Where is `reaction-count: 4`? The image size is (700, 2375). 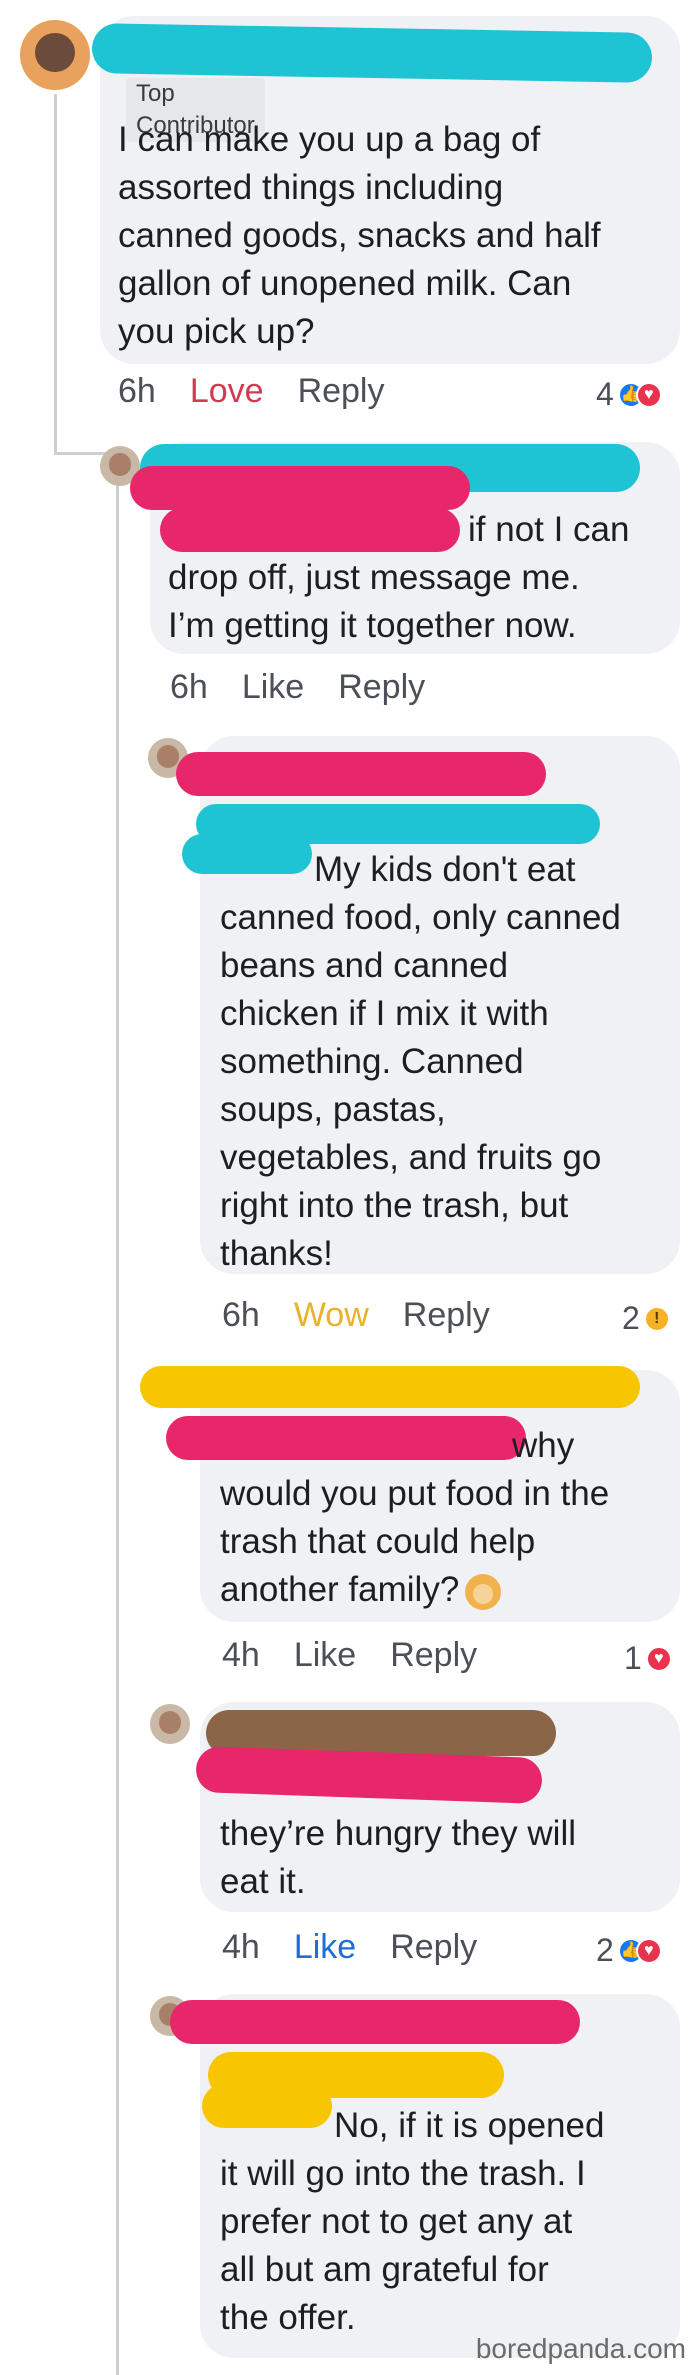
reaction-count: 4 is located at coordinates (605, 394).